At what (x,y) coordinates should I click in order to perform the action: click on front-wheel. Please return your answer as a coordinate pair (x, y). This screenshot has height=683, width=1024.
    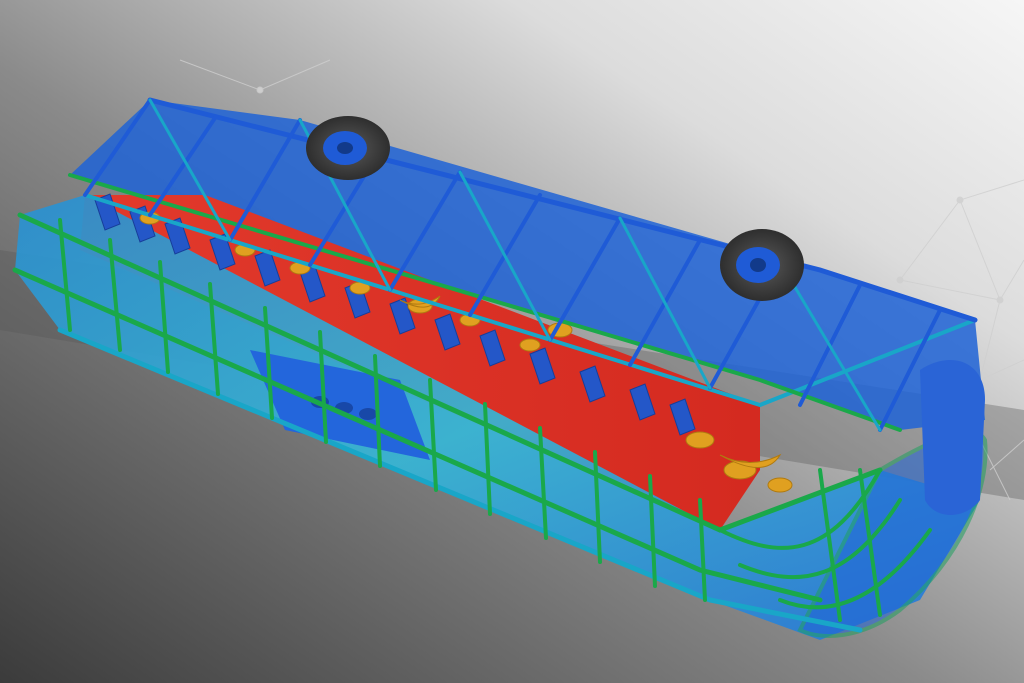
    Looking at the image, I should click on (348, 148).